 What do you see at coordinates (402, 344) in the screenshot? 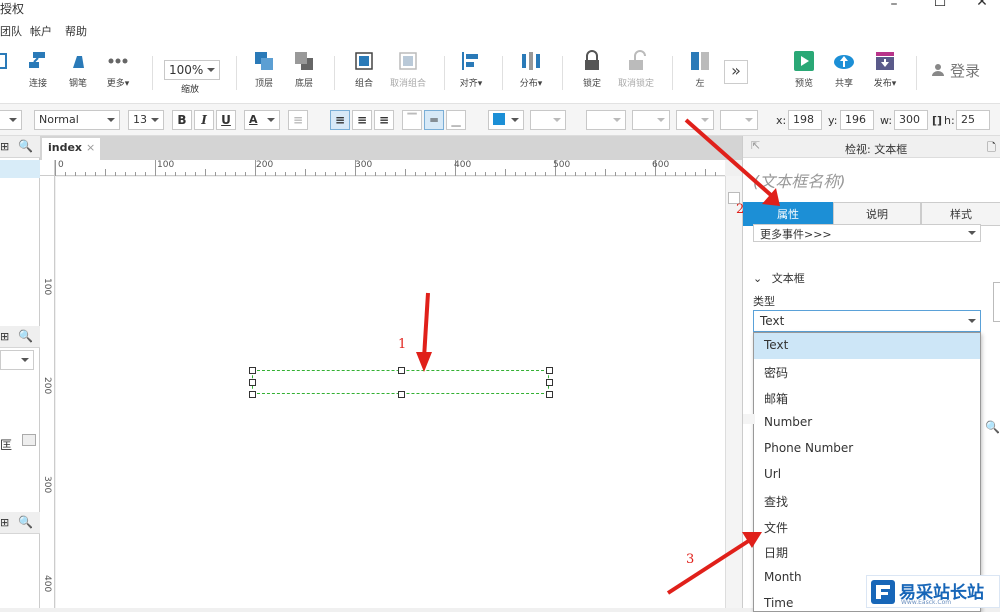
I see `annotation-number-1: 1` at bounding box center [402, 344].